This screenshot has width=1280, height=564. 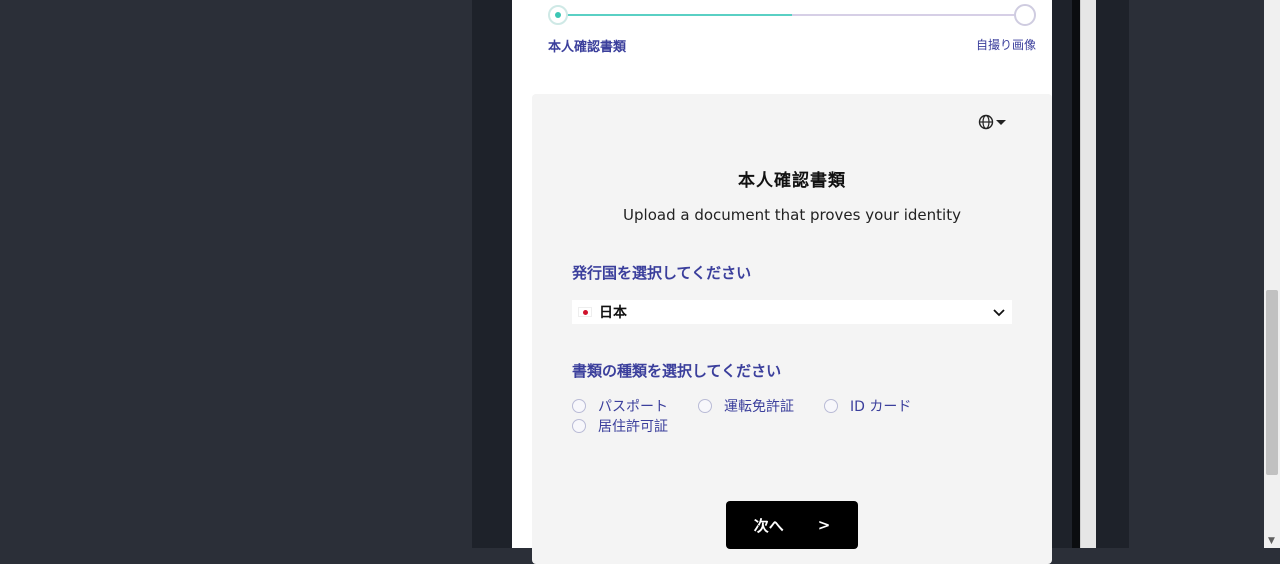 I want to click on radio-id-card: ID カード, so click(x=867, y=406).